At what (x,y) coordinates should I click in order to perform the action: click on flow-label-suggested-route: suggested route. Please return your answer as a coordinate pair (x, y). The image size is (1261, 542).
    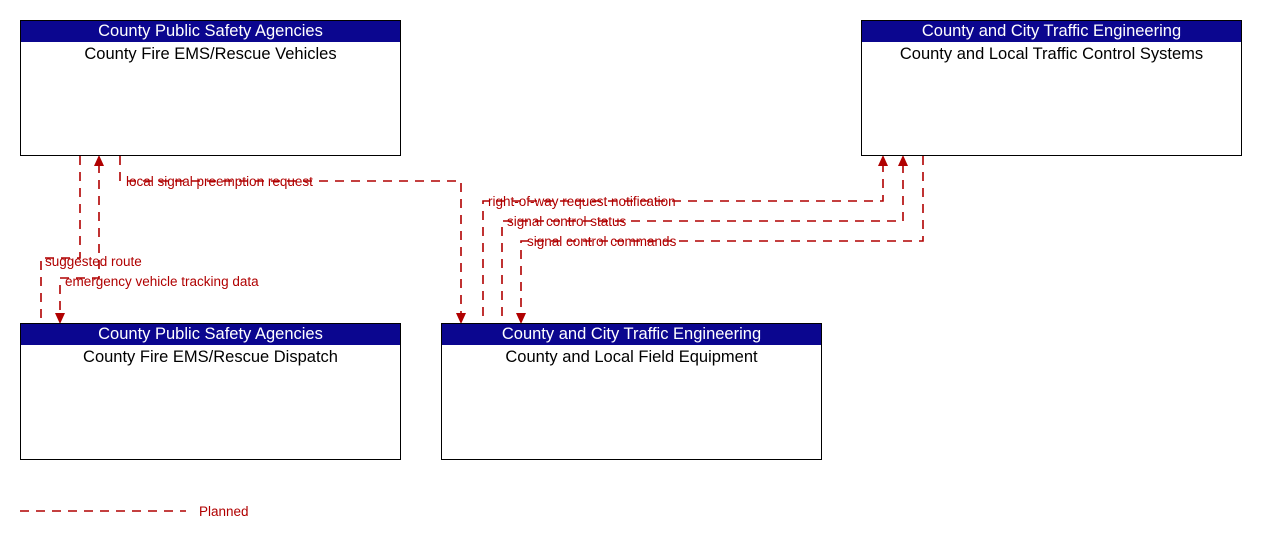
    Looking at the image, I should click on (93, 261).